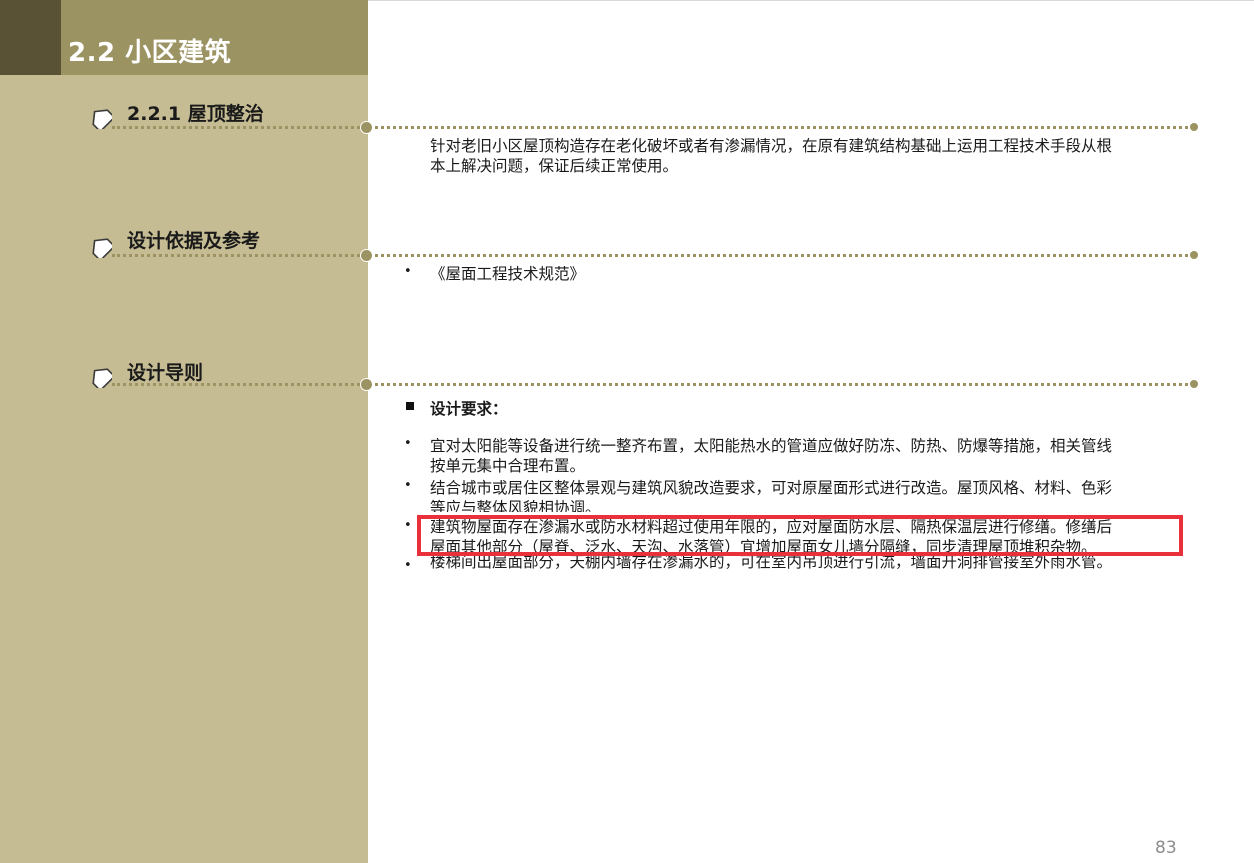  What do you see at coordinates (410, 406) in the screenshot?
I see `square-bullet-icon` at bounding box center [410, 406].